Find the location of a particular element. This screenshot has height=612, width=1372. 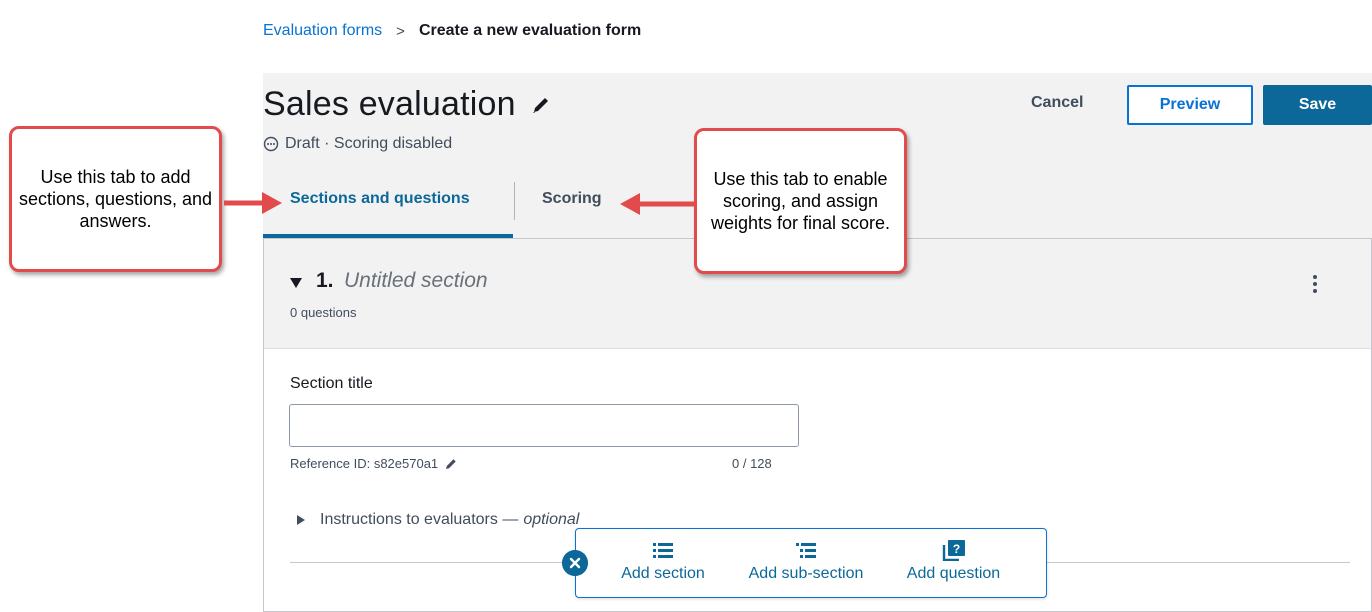

section-title-label: Section title is located at coordinates (331, 383).